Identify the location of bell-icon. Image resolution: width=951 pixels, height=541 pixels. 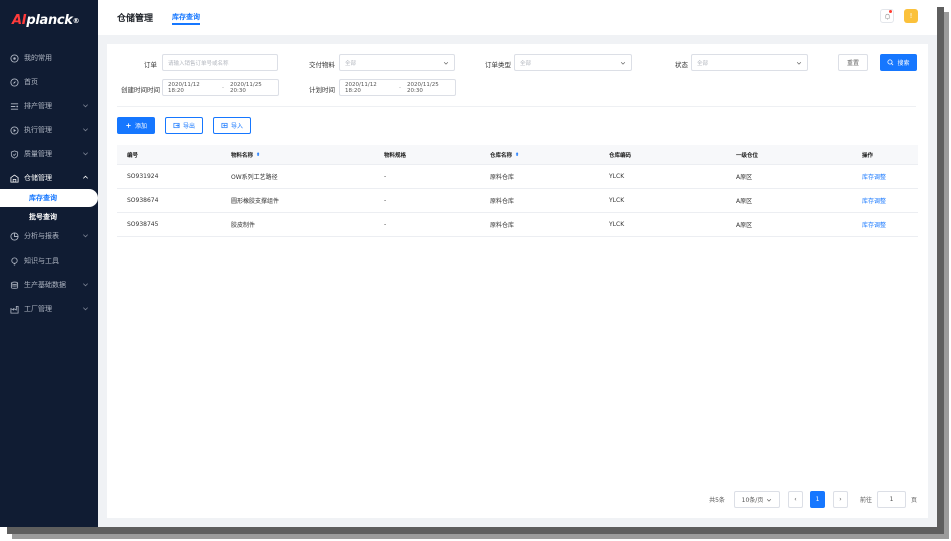
(887, 16).